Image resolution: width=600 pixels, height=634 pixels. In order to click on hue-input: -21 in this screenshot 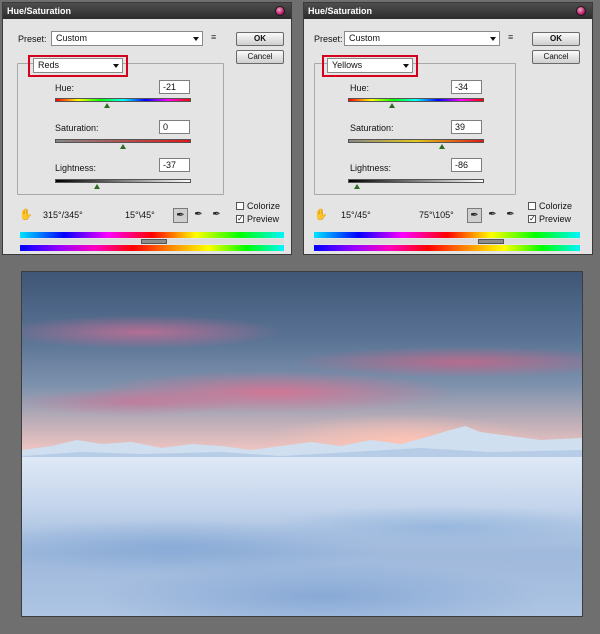, I will do `click(174, 87)`.